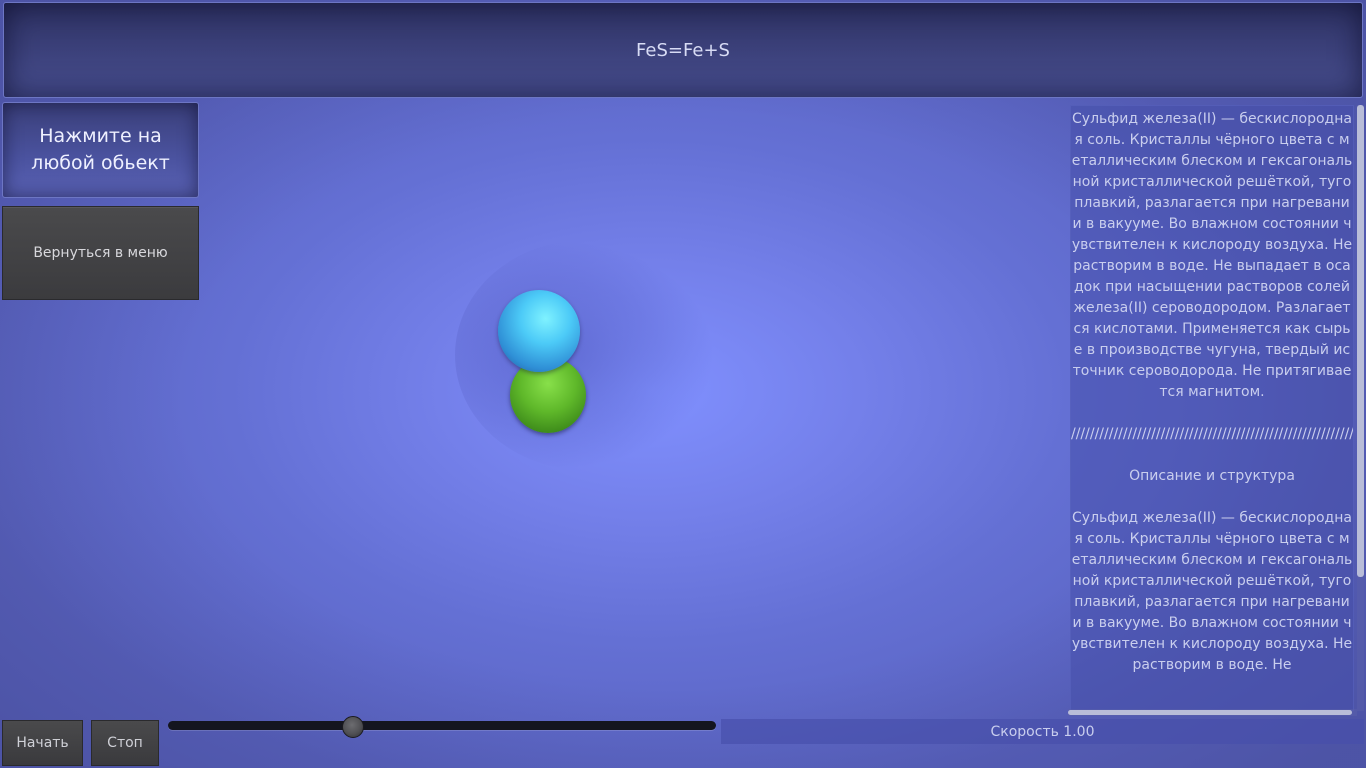 The image size is (1366, 768). Describe the element at coordinates (125, 743) in the screenshot. I see `stop-button: Стоп` at that location.